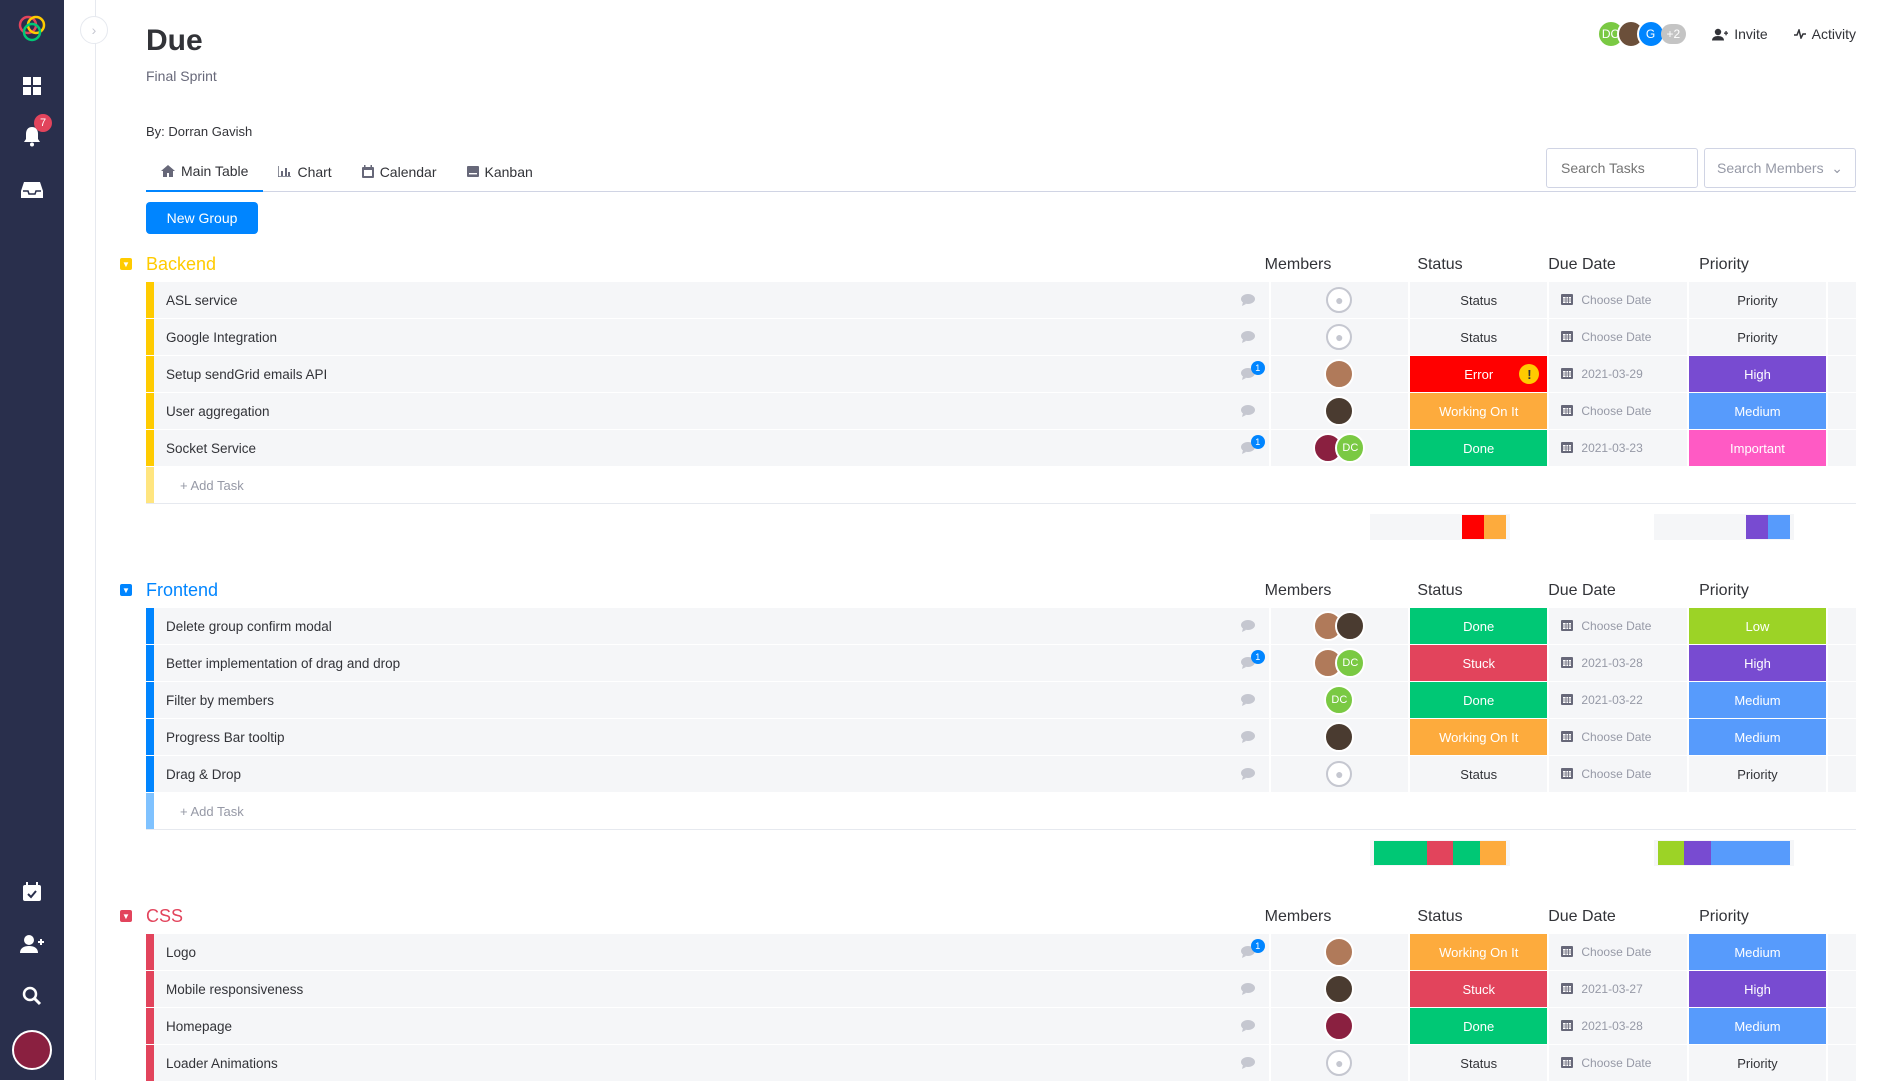 The image size is (1899, 1082). Describe the element at coordinates (225, 737) in the screenshot. I see `task-name: Progress Bar tooltip` at that location.